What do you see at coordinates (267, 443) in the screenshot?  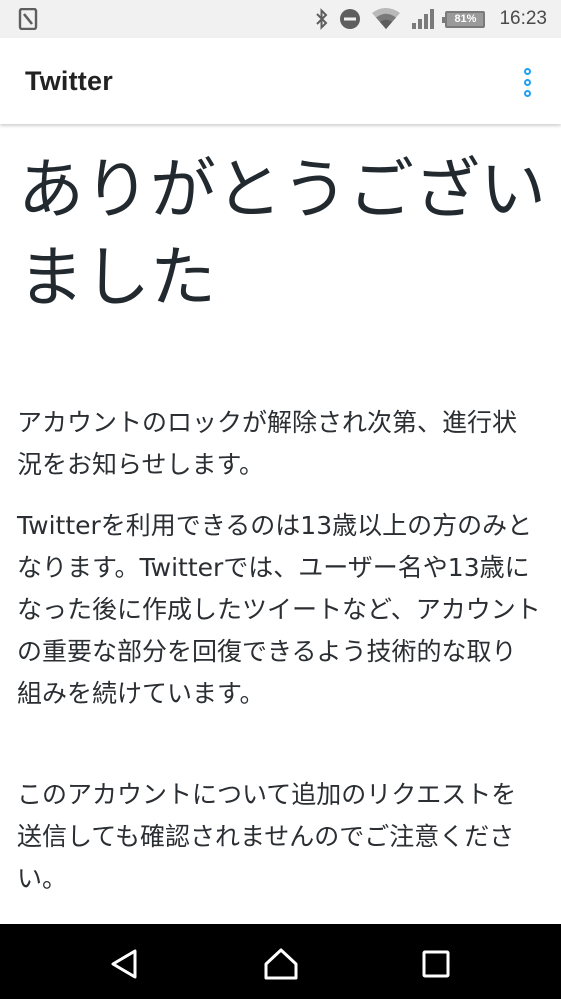 I see `paragraph-unlock-notice: アカウントのロックが解除され次第、進行状況をお知らせします。` at bounding box center [267, 443].